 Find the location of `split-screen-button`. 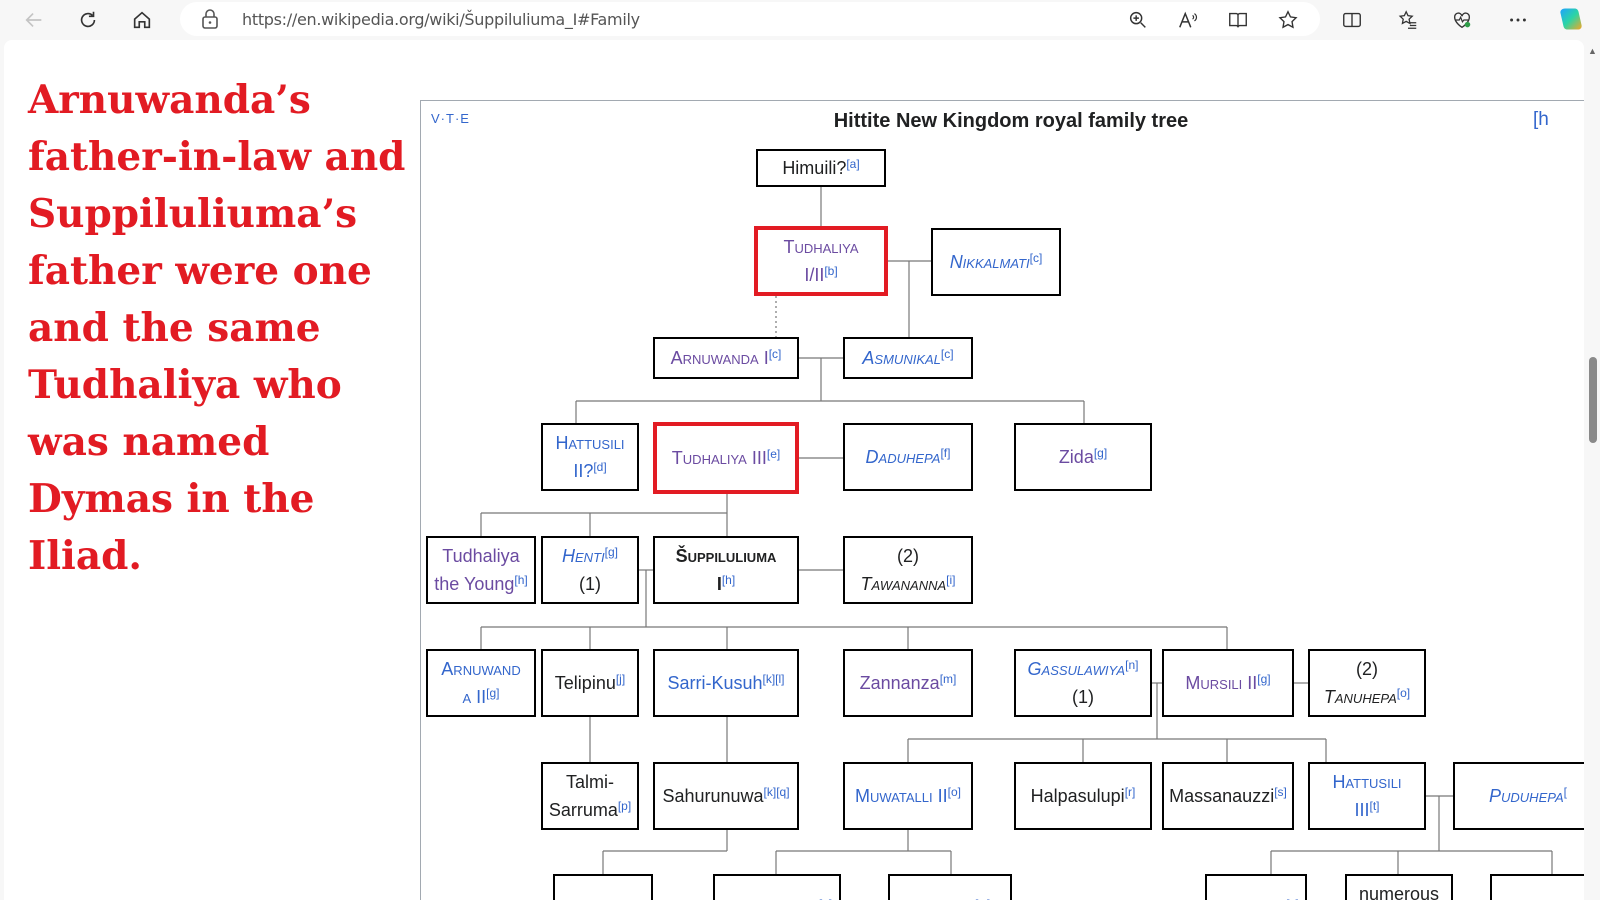

split-screen-button is located at coordinates (1352, 20).